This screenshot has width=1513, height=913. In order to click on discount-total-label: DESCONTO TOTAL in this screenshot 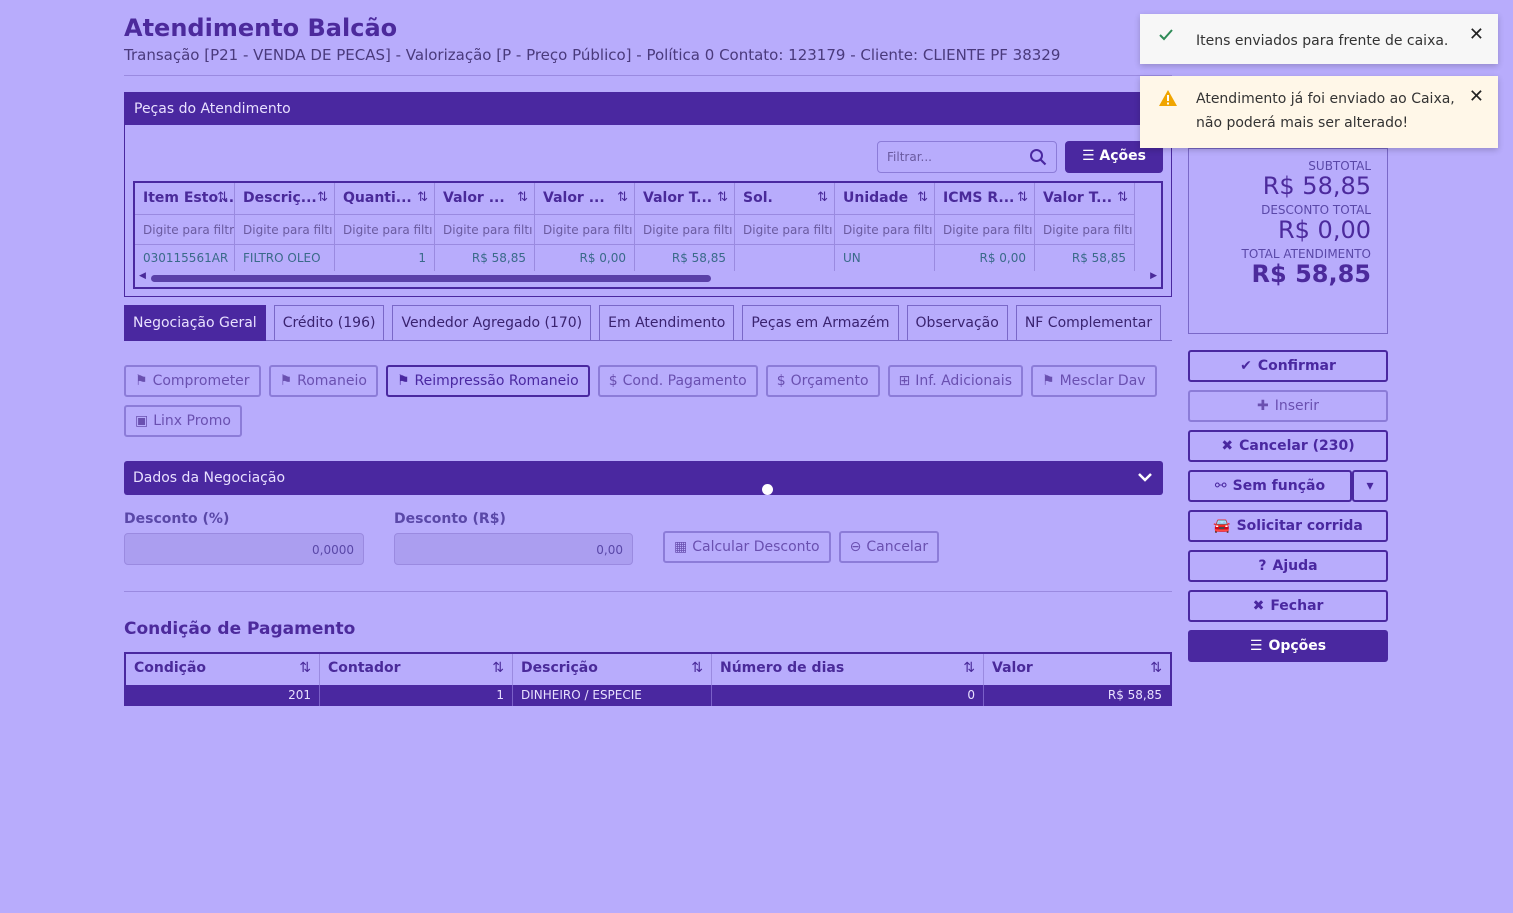, I will do `click(1316, 210)`.